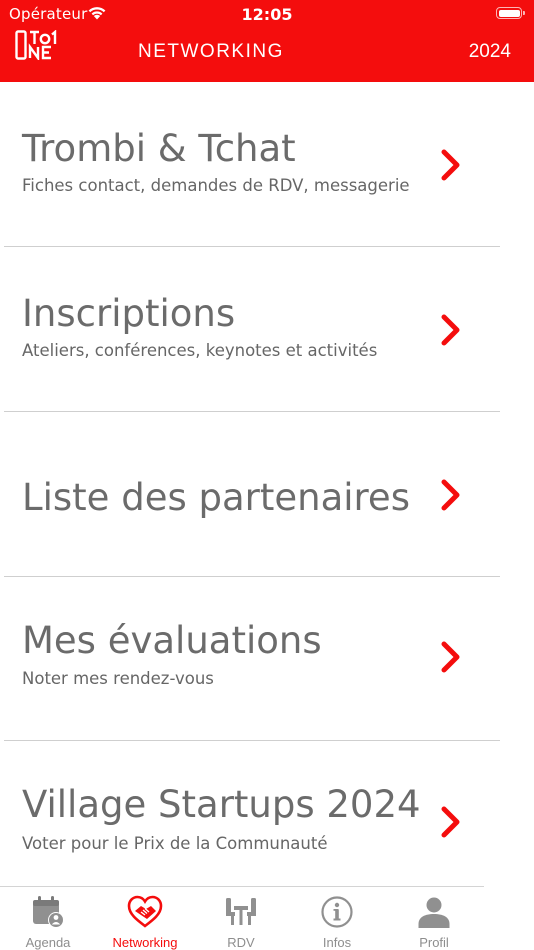 The image size is (534, 950). I want to click on tab-agenda: Agenda, so click(48, 920).